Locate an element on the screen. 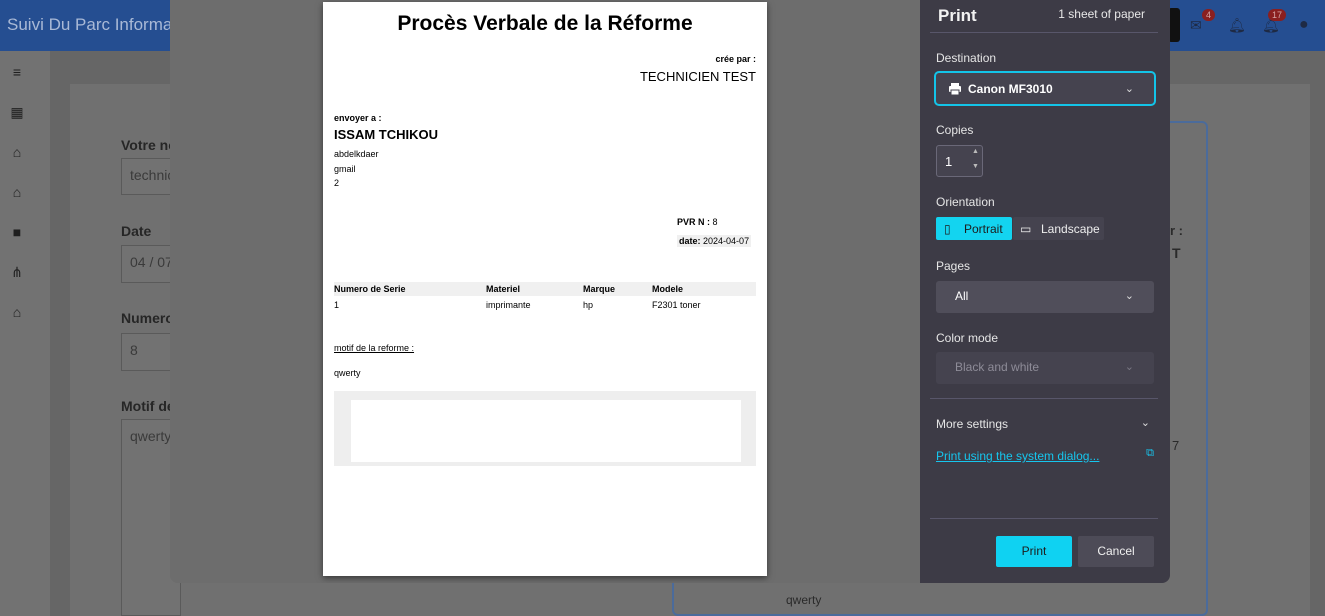 This screenshot has width=1325, height=616. recipient-line-1: abdelkdaer is located at coordinates (356, 154).